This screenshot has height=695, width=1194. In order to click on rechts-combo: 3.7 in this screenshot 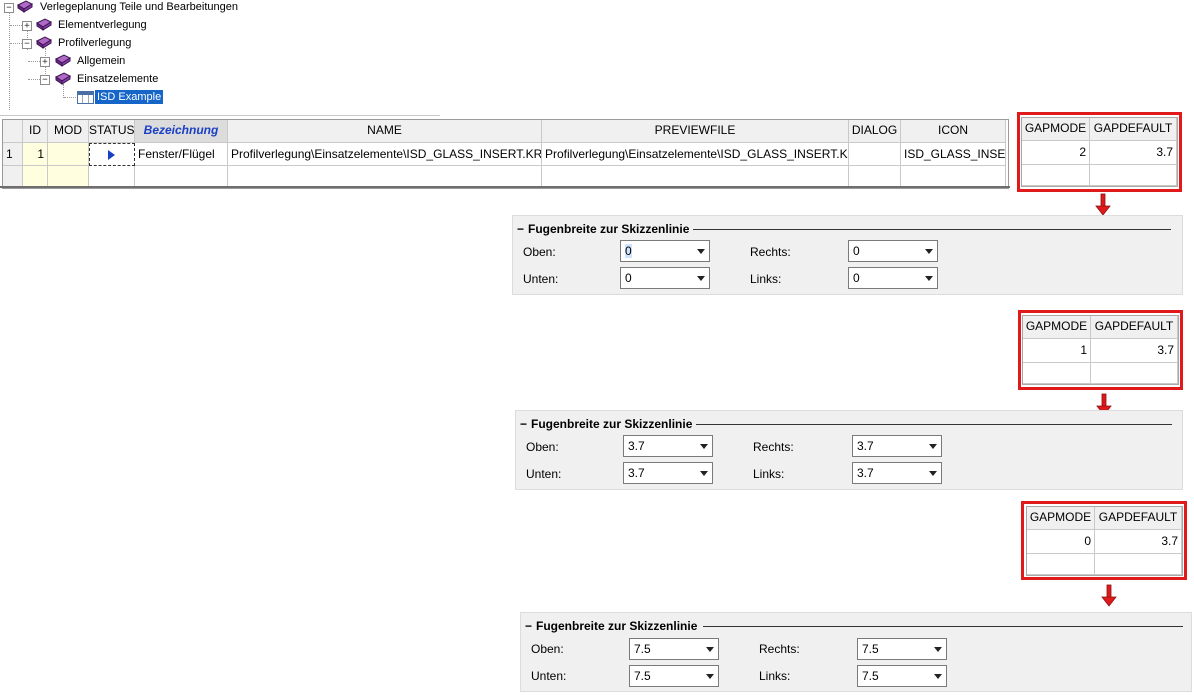, I will do `click(897, 446)`.